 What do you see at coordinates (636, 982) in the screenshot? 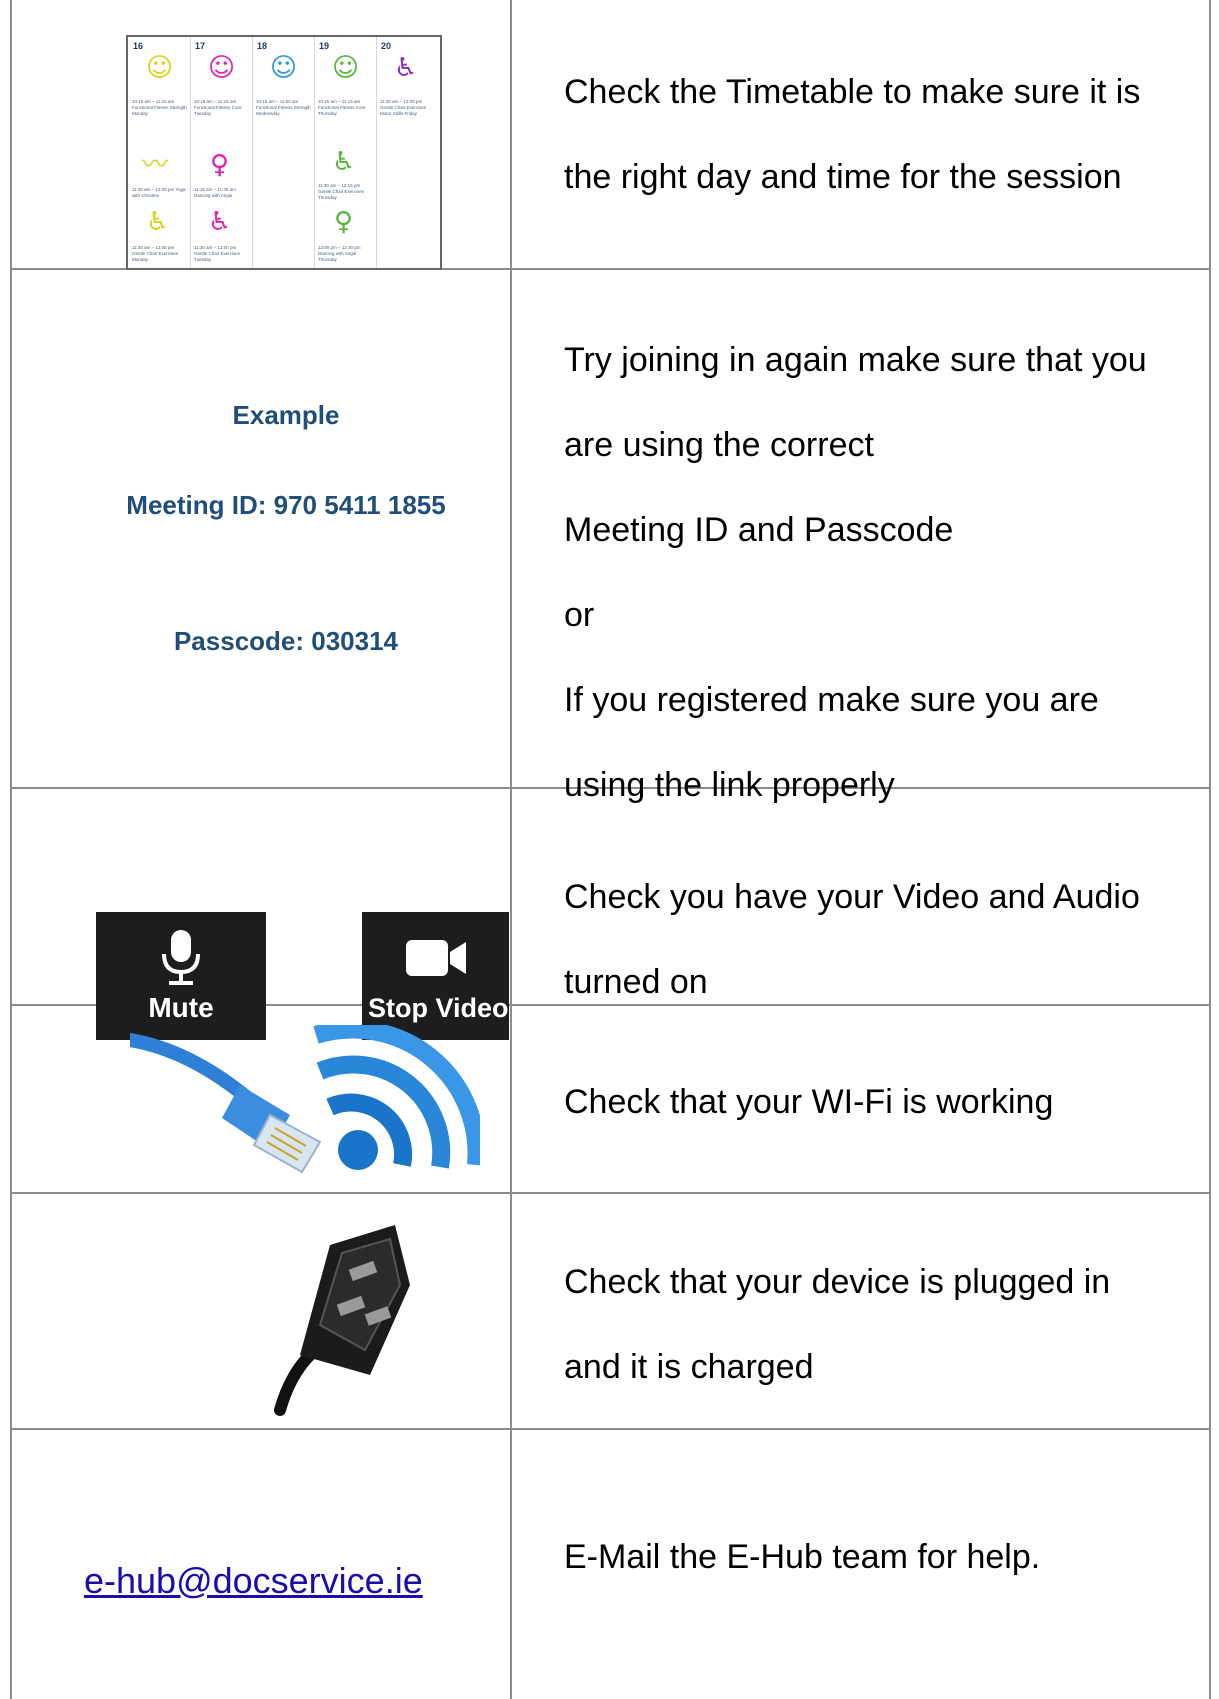
I see `instruction-line: turned on` at bounding box center [636, 982].